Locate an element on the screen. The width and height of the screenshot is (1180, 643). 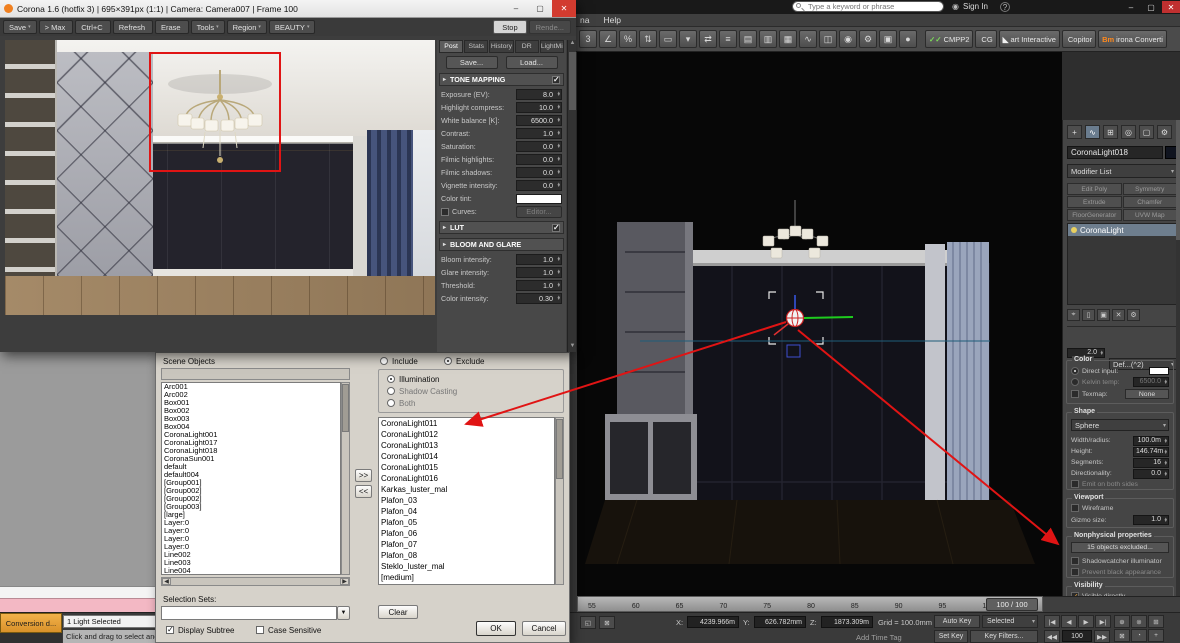
go-to-end-icon: ▶| is located at coordinates (1103, 621).